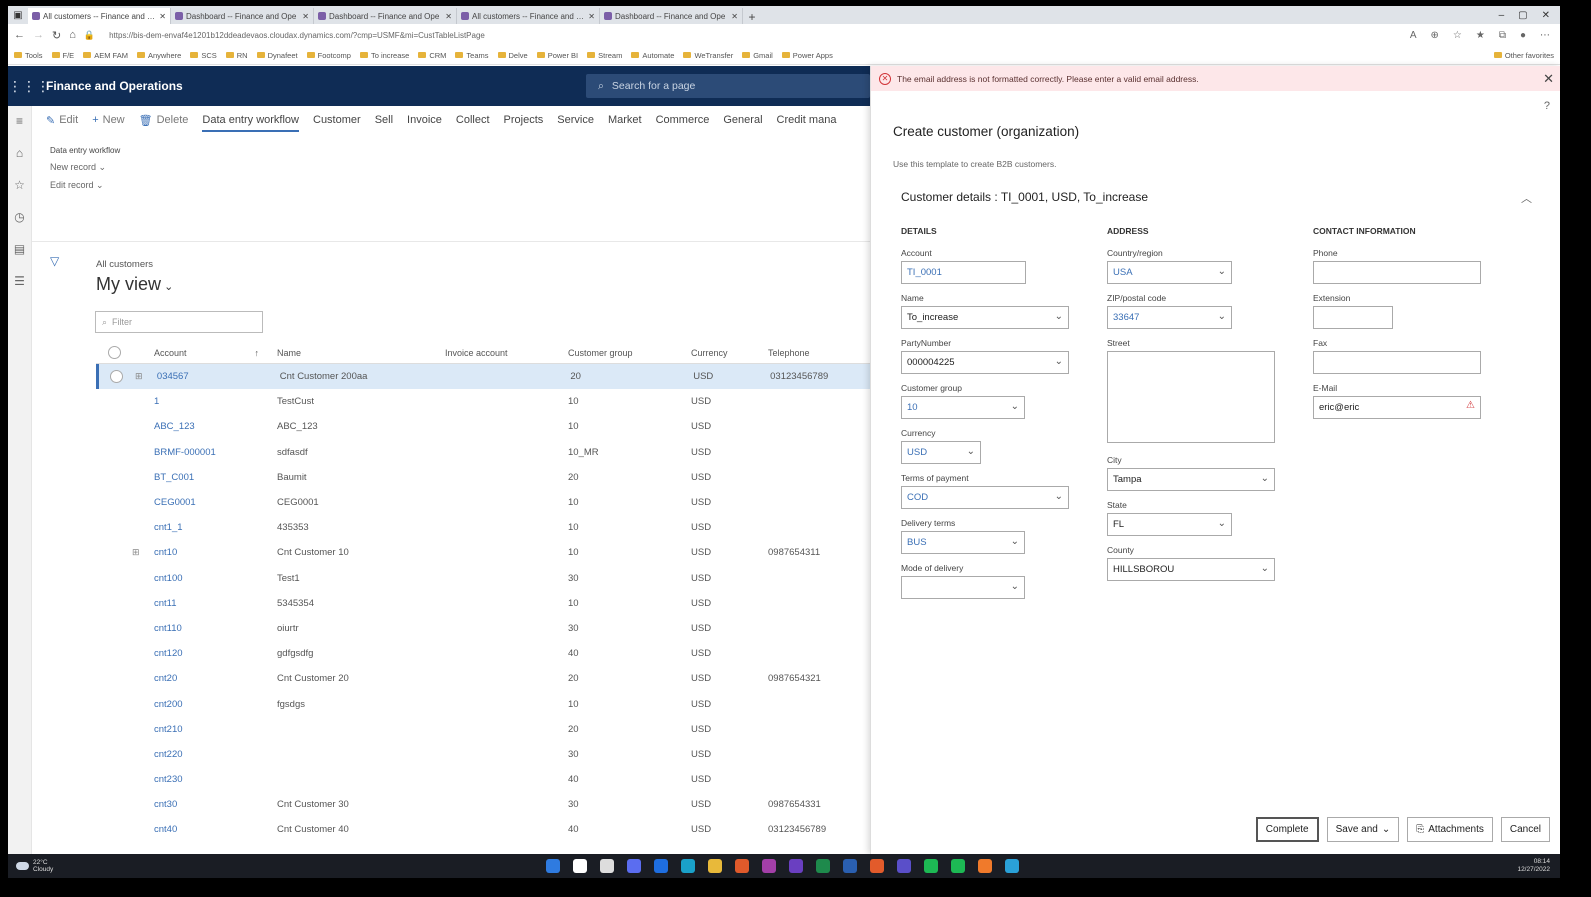 The width and height of the screenshot is (1591, 897). What do you see at coordinates (752, 17) in the screenshot?
I see `new-tab-button: +` at bounding box center [752, 17].